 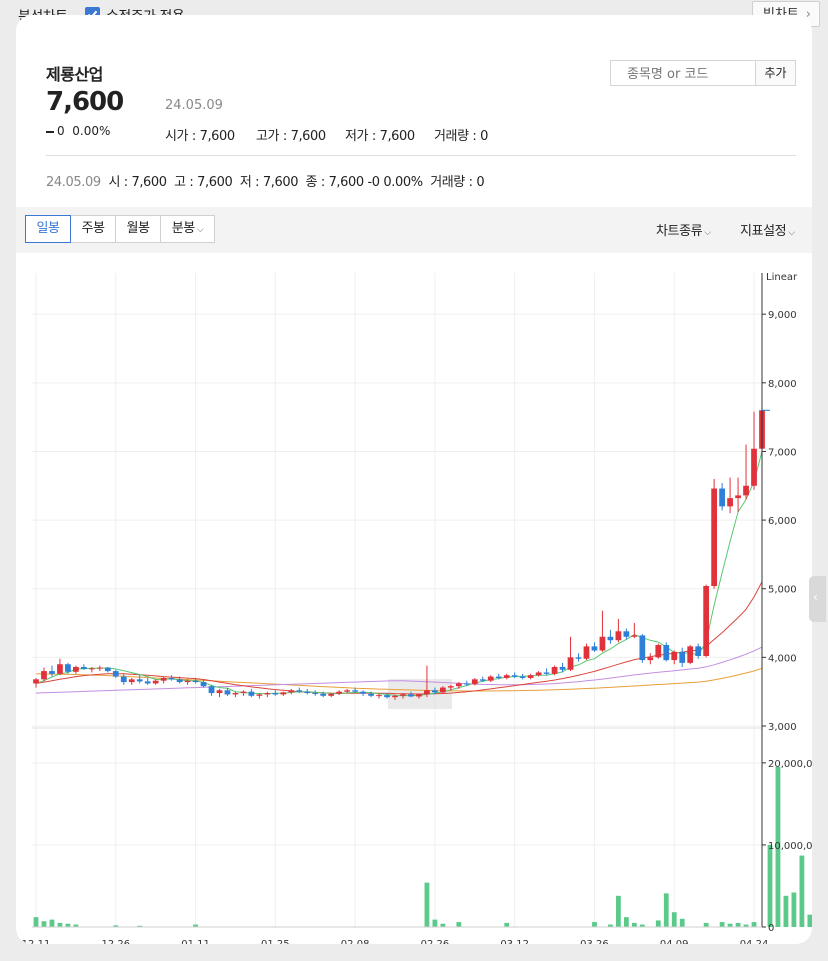 What do you see at coordinates (790, 846) in the screenshot?
I see `volume-tick-label: 10,000,000` at bounding box center [790, 846].